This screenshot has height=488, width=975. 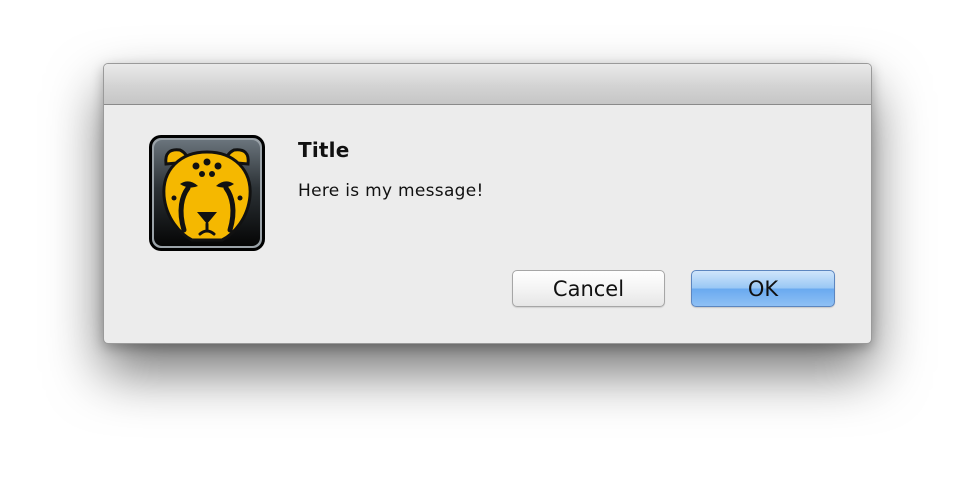 What do you see at coordinates (207, 193) in the screenshot?
I see `cheetah-icon` at bounding box center [207, 193].